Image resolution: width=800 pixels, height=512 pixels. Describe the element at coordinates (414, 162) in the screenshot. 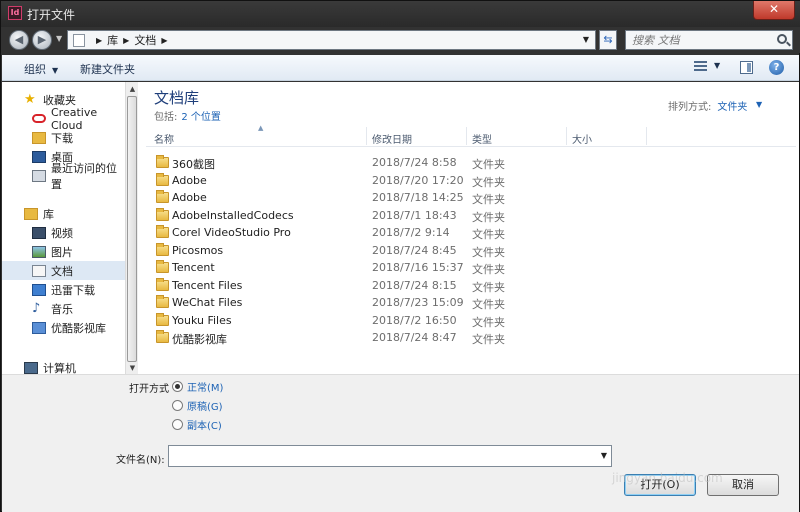

I see `file-date: 2018/7/24 8:58` at that location.